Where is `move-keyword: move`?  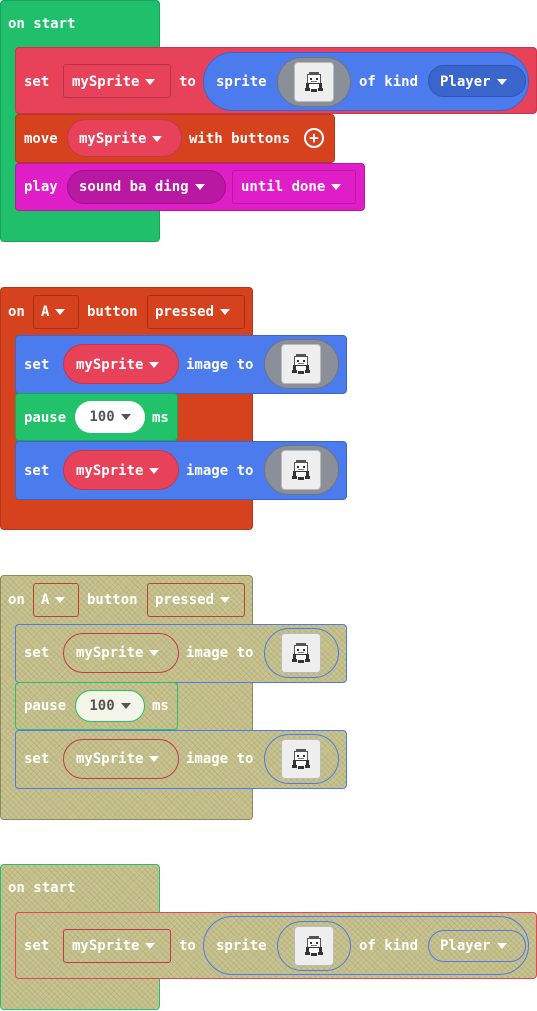
move-keyword: move is located at coordinates (41, 139).